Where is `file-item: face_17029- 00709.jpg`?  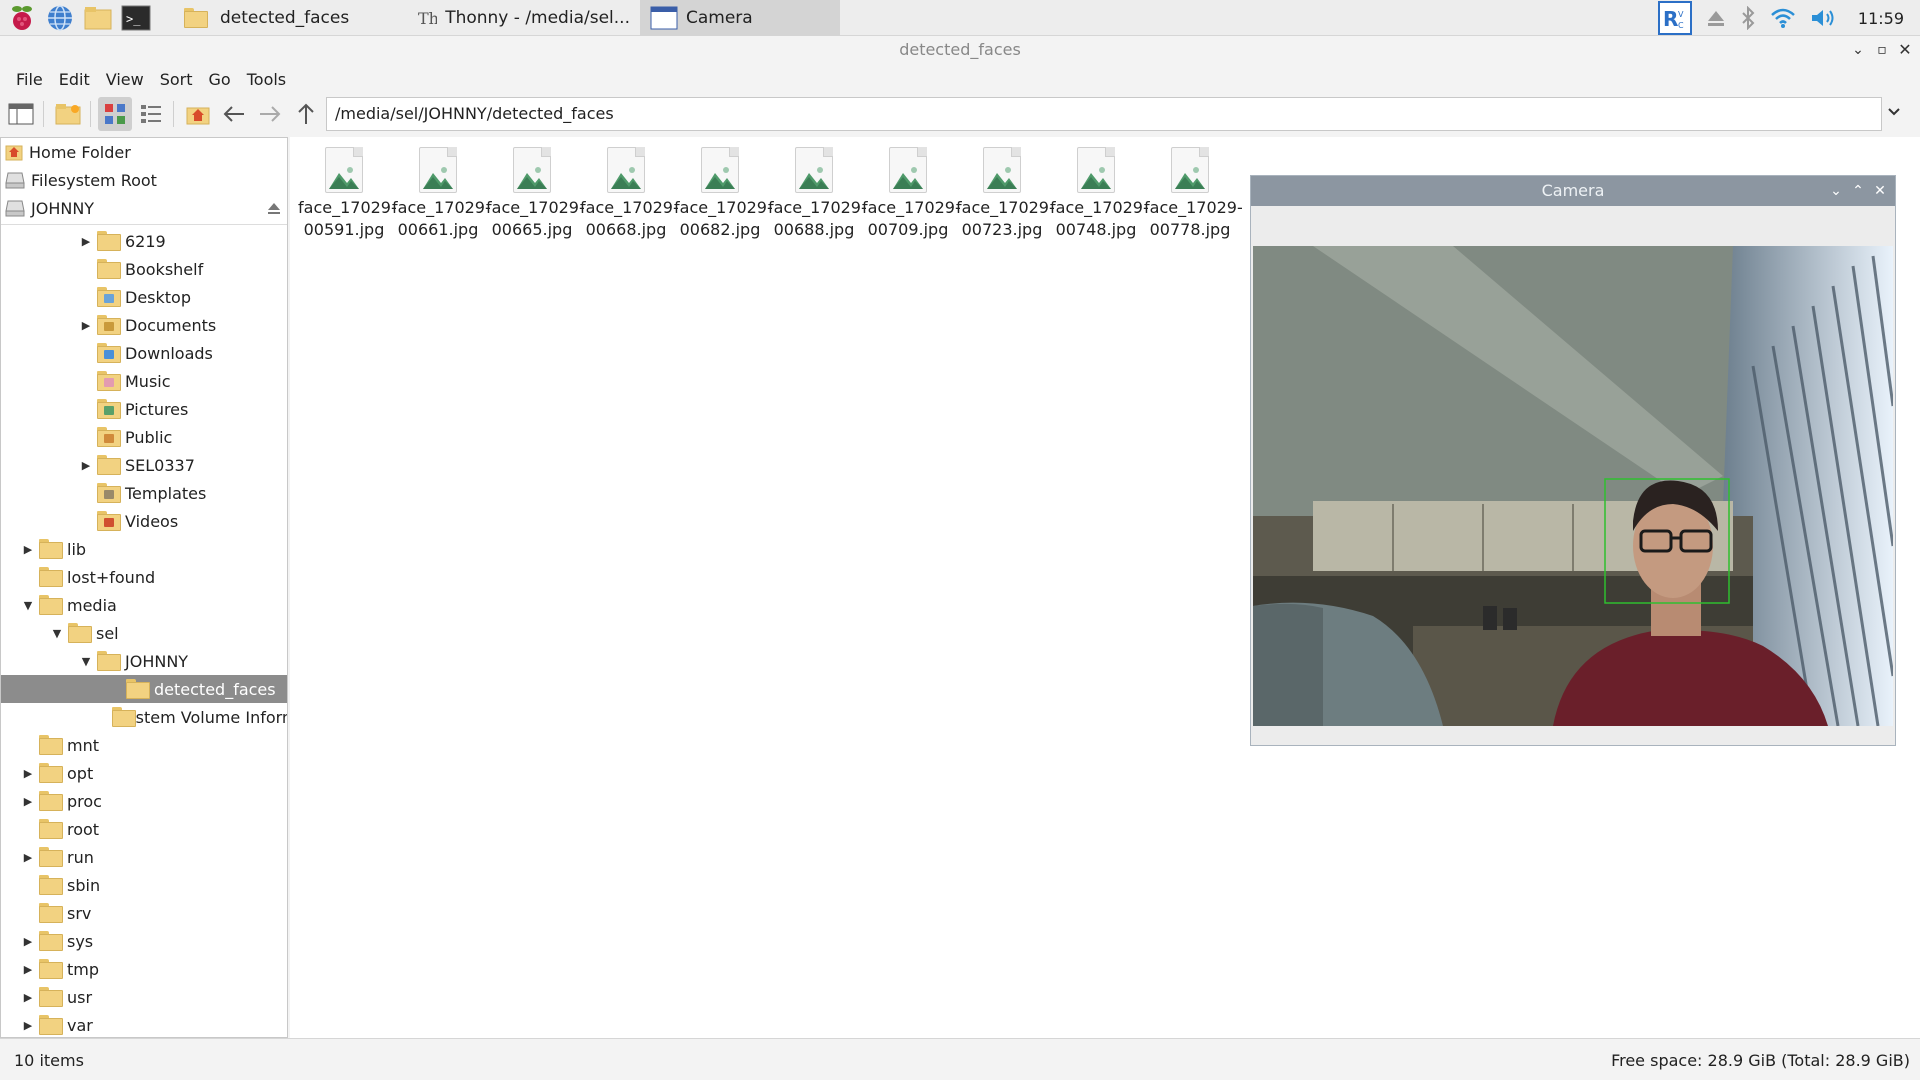 file-item: face_17029- 00709.jpg is located at coordinates (911, 194).